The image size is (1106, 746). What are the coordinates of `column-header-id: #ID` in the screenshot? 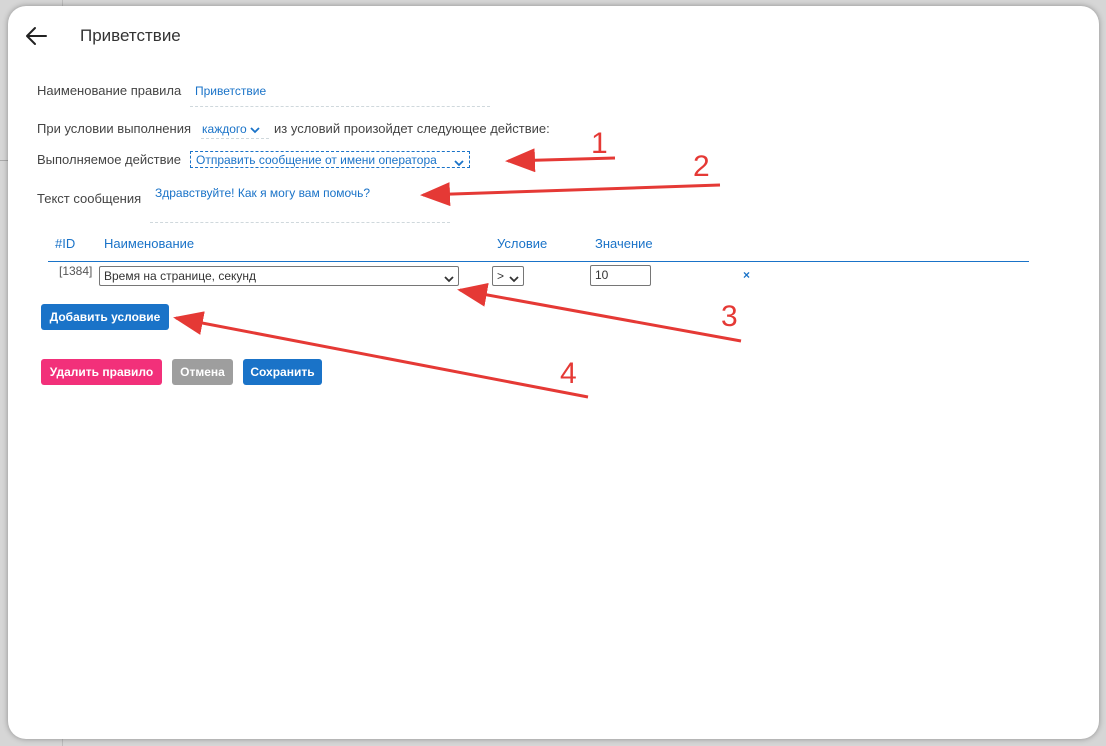 It's located at (65, 243).